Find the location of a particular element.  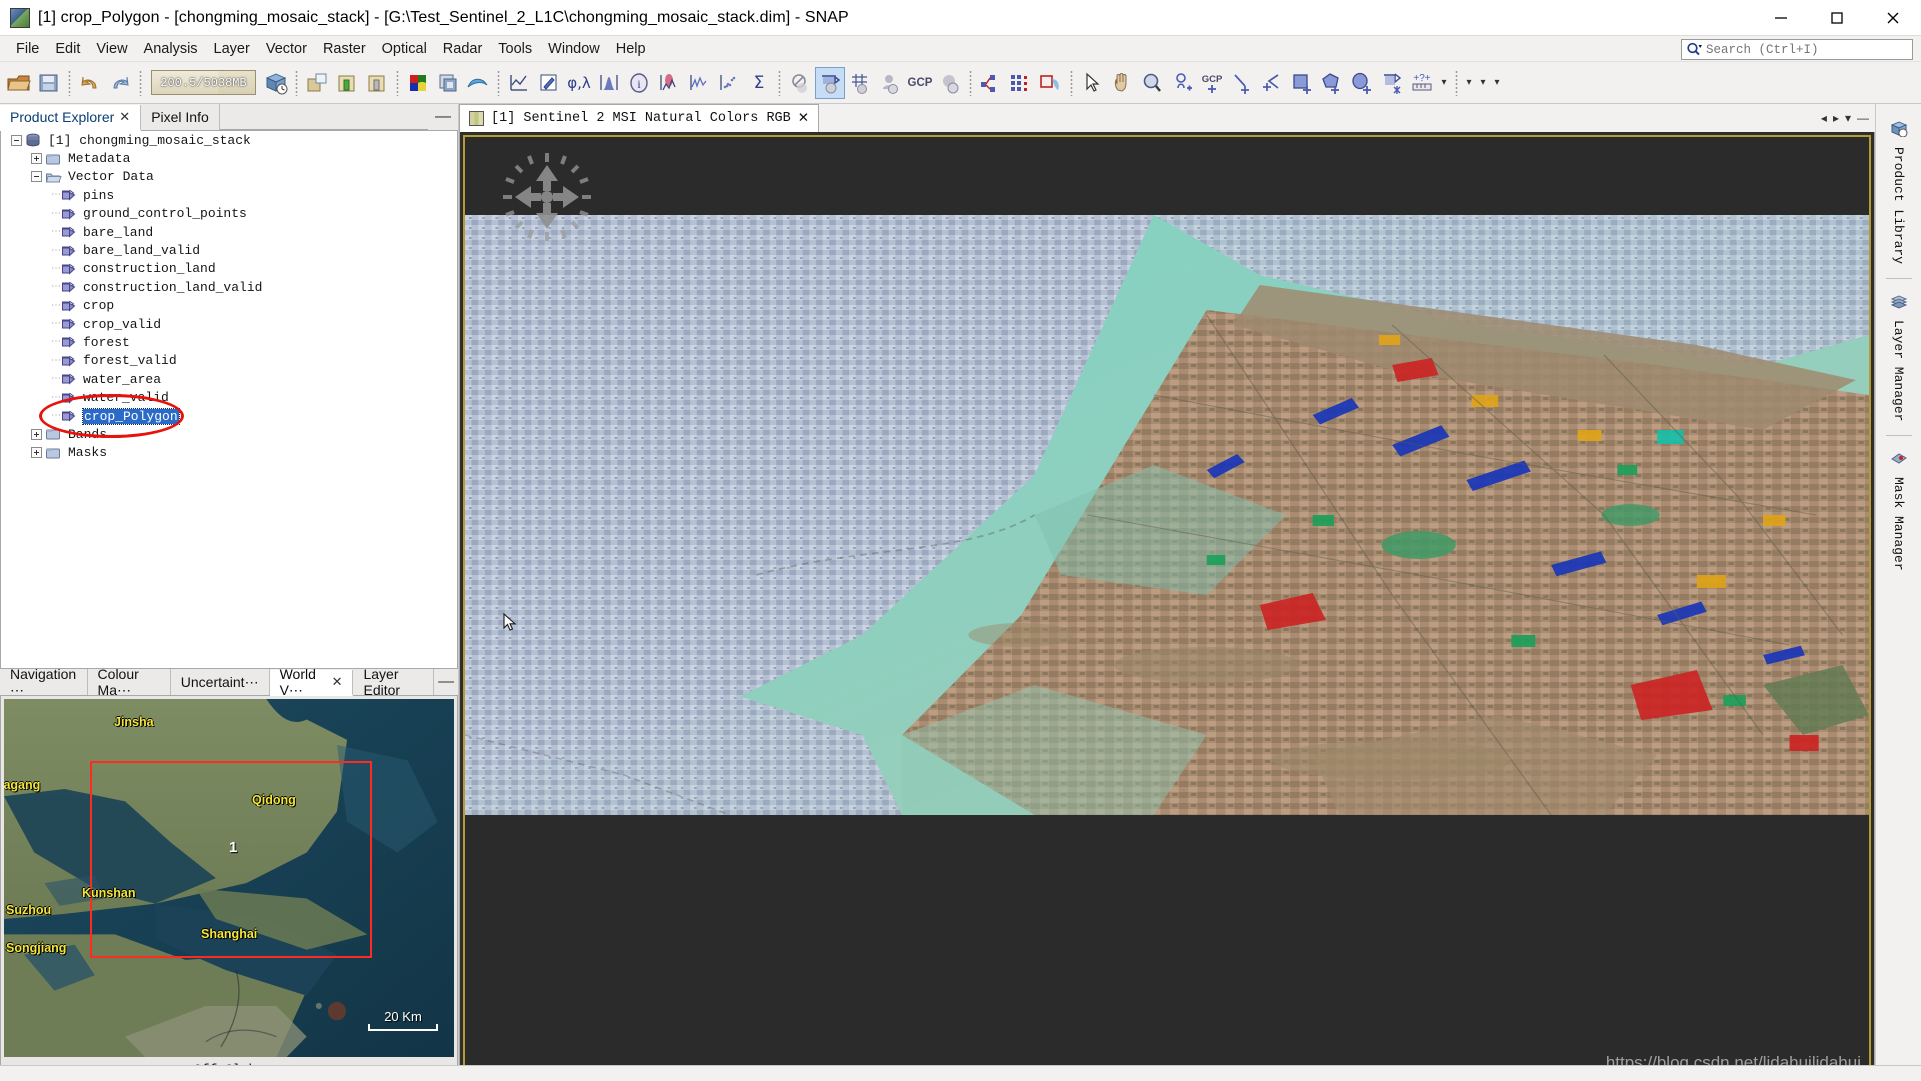

undo-button is located at coordinates (90, 83).